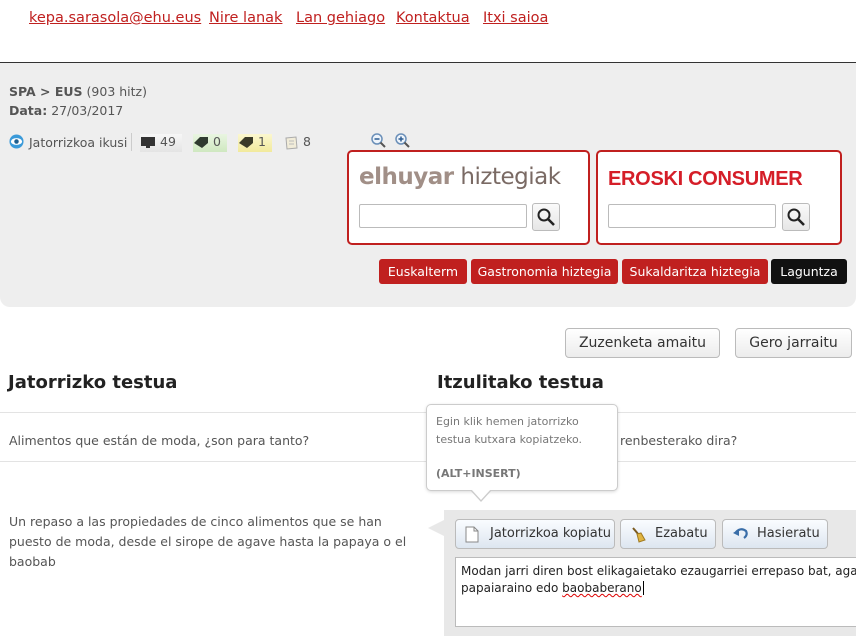 The height and width of the screenshot is (636, 856). What do you see at coordinates (340, 18) in the screenshot?
I see `more-works-link: Lan gehiago` at bounding box center [340, 18].